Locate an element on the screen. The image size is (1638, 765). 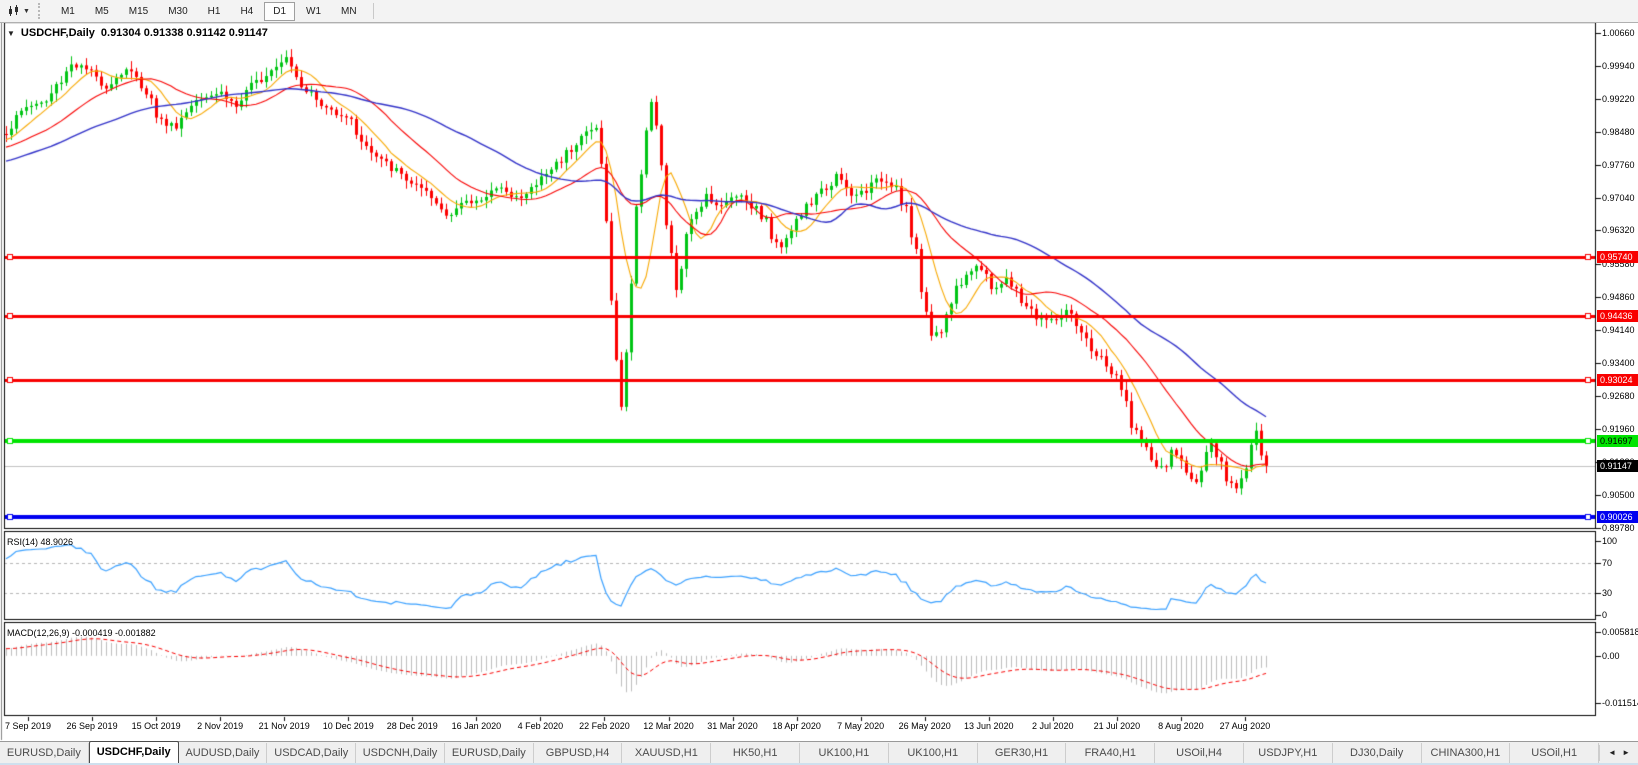
chart-tab: USDCNH,Daily is located at coordinates (400, 753).